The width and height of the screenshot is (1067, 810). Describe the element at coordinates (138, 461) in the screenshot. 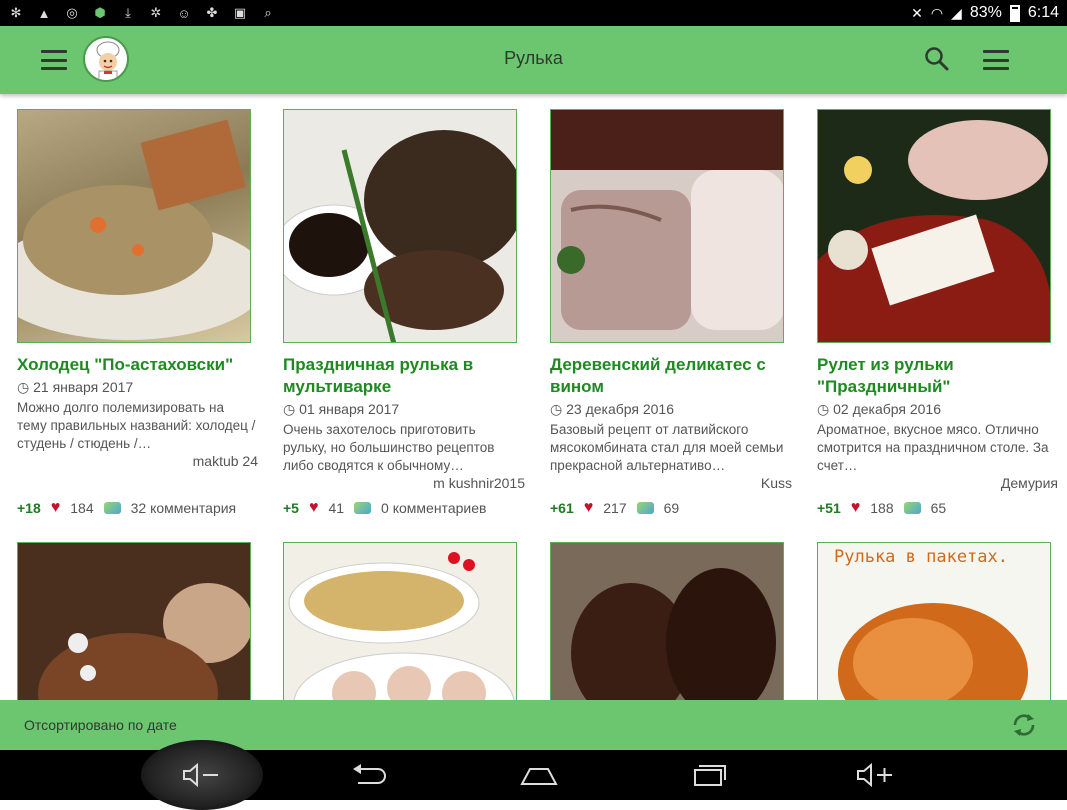

I see `recipe-author: maktub 24` at that location.